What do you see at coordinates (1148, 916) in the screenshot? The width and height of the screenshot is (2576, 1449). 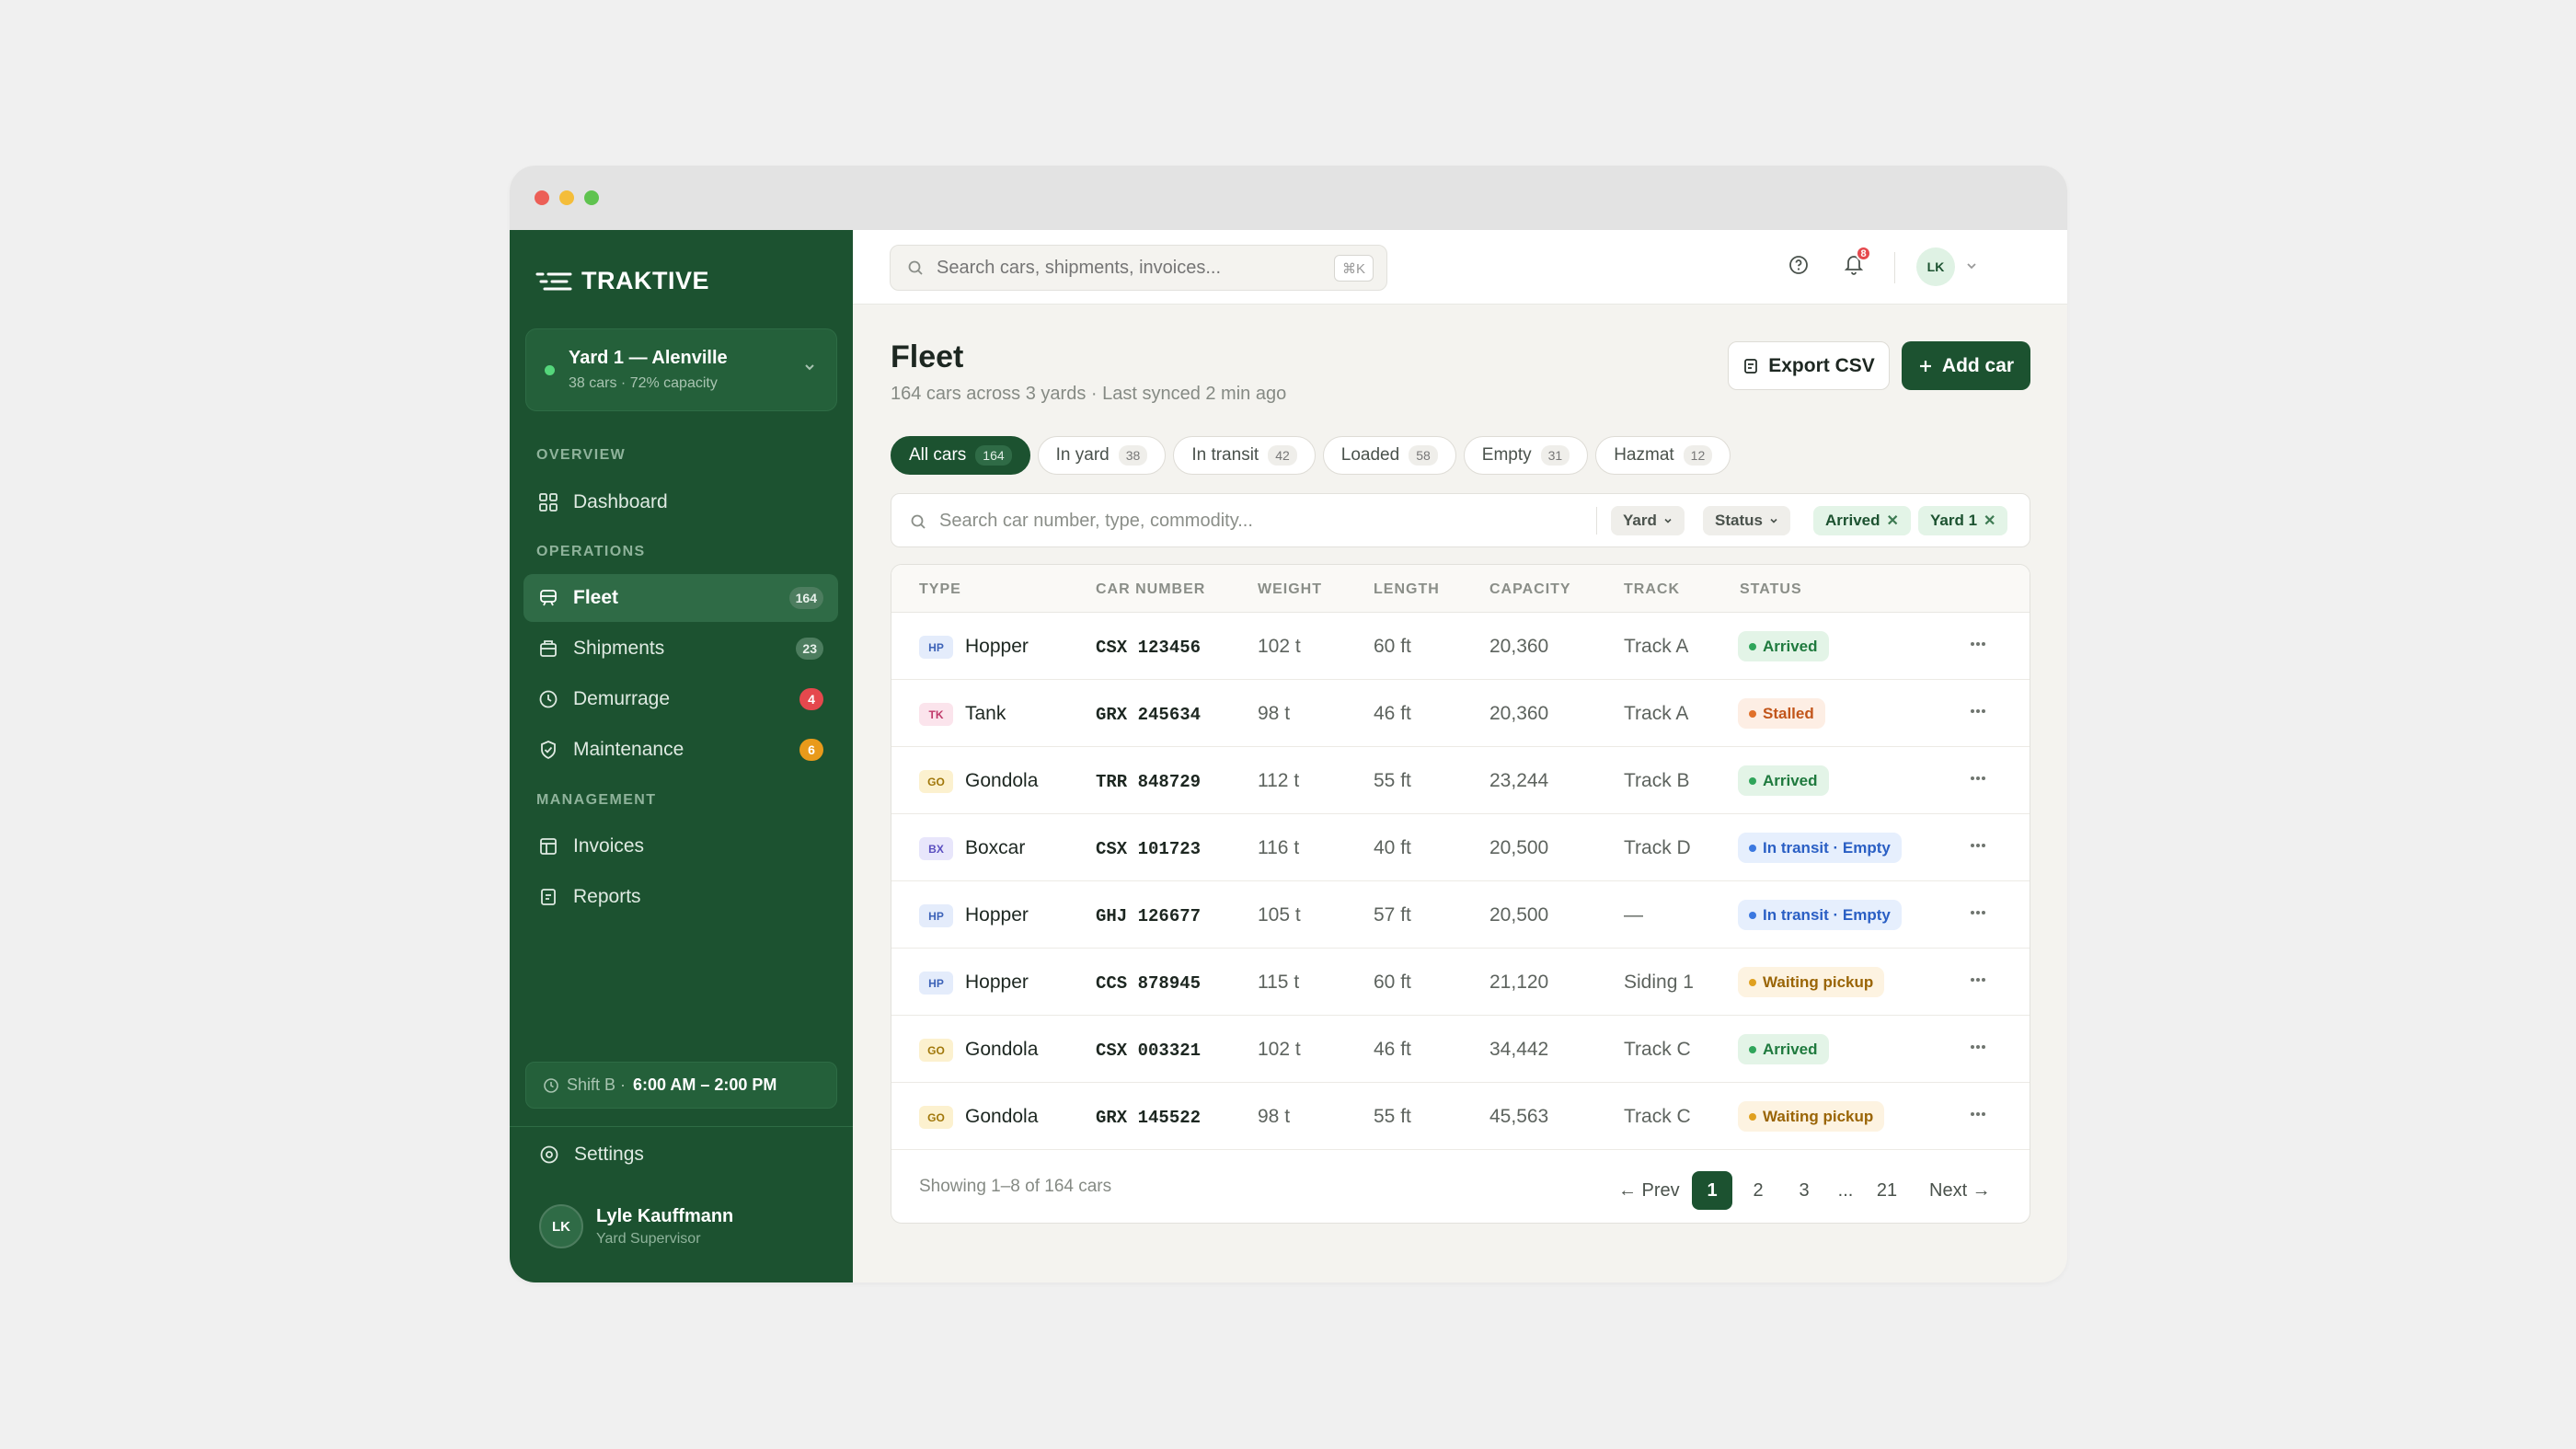 I see `car-number: GHJ 126677` at bounding box center [1148, 916].